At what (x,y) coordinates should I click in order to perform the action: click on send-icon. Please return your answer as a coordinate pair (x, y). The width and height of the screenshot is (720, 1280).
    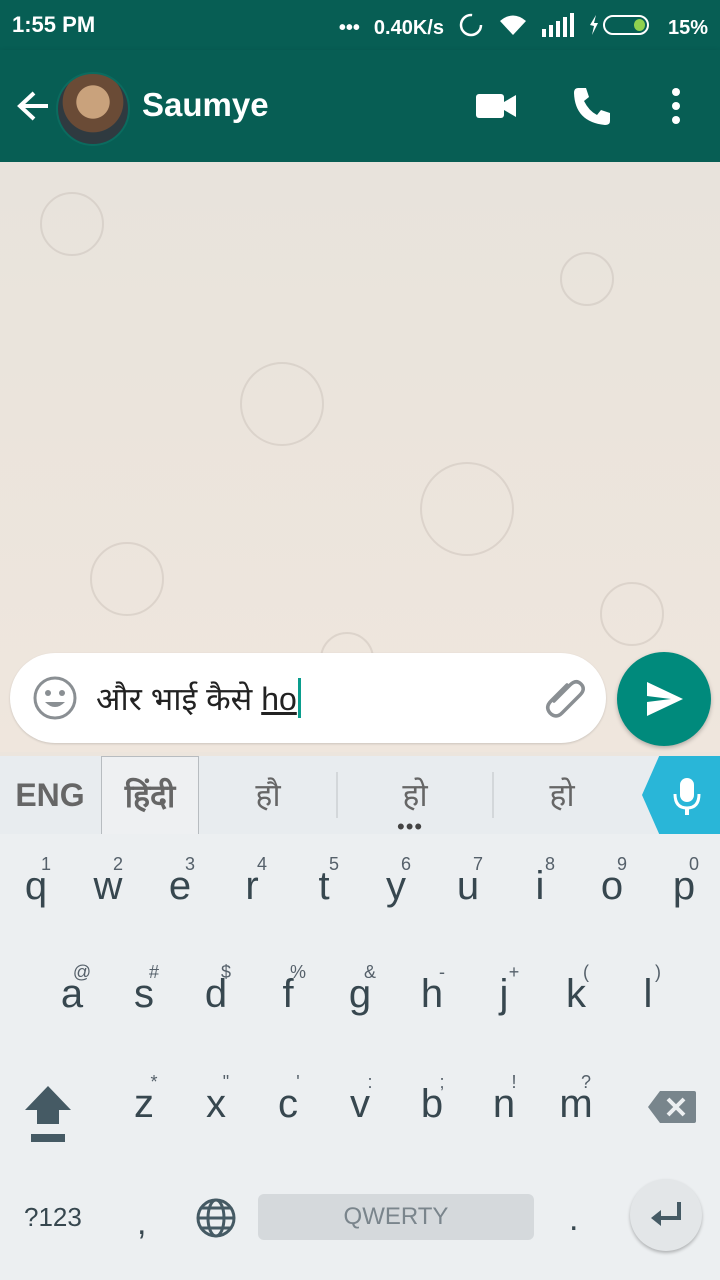
    Looking at the image, I should click on (665, 699).